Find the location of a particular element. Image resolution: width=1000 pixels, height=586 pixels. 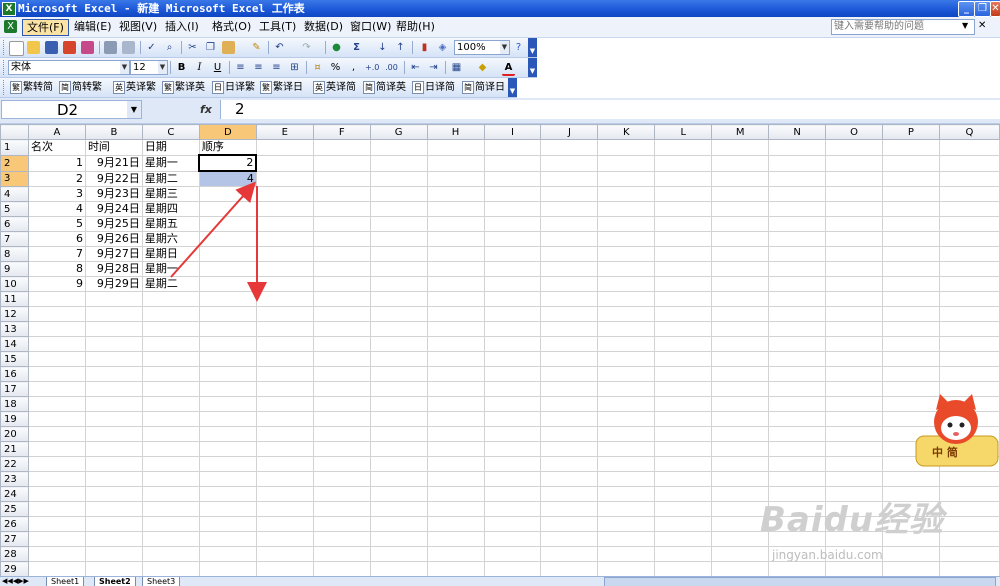

hyperlink-icon: ● is located at coordinates (336, 47).